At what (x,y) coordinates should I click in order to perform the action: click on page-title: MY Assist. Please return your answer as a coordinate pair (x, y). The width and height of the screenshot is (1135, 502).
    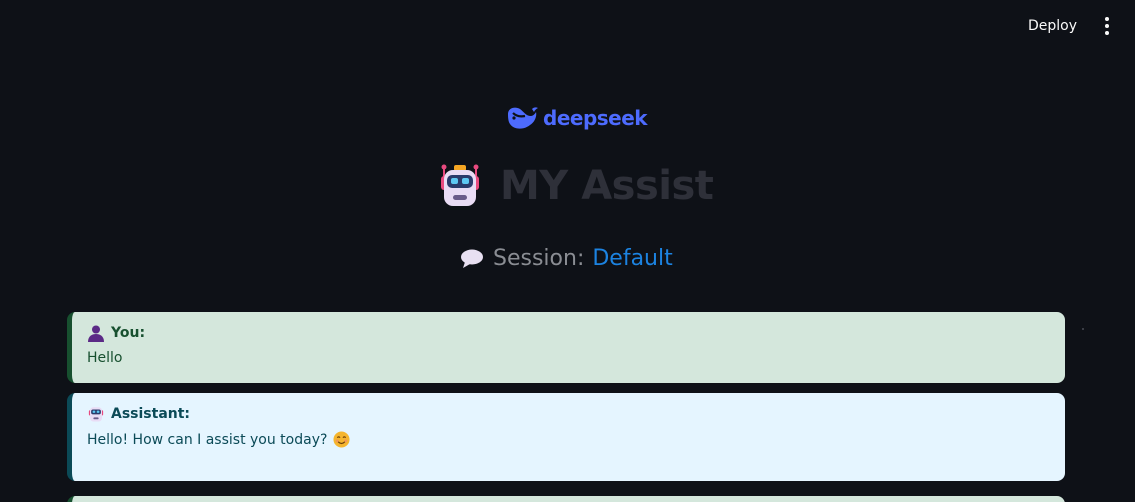
    Looking at the image, I should click on (575, 186).